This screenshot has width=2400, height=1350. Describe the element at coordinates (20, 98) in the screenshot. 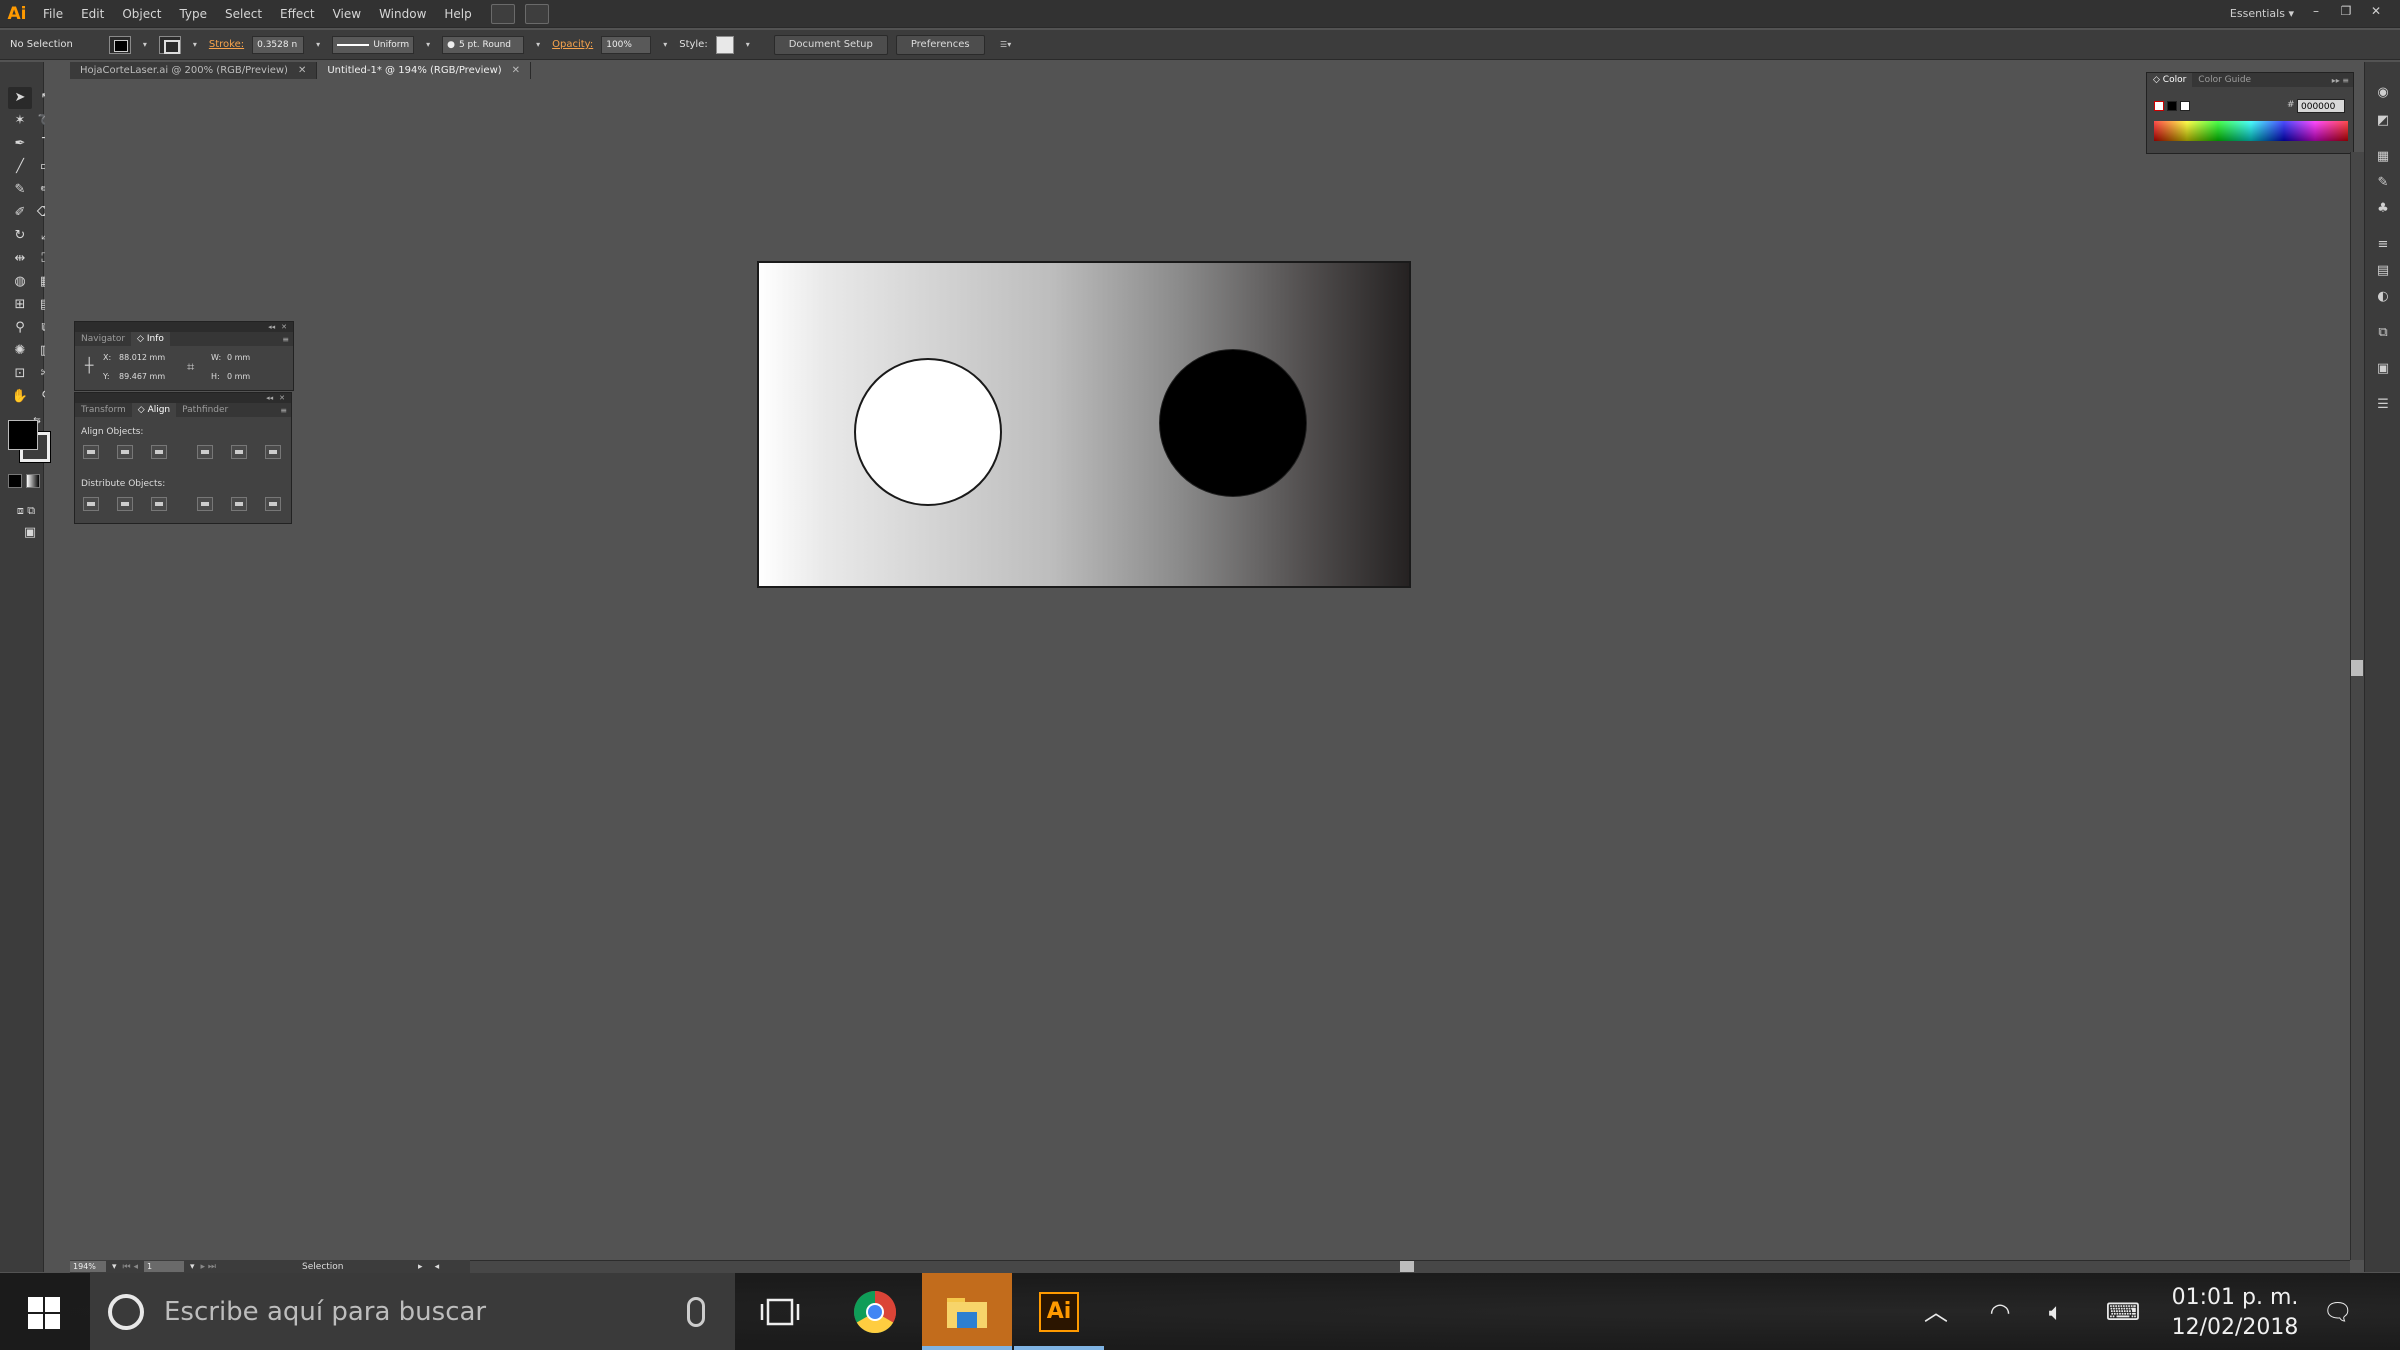

I see `selection-tool-icon: ➤` at that location.